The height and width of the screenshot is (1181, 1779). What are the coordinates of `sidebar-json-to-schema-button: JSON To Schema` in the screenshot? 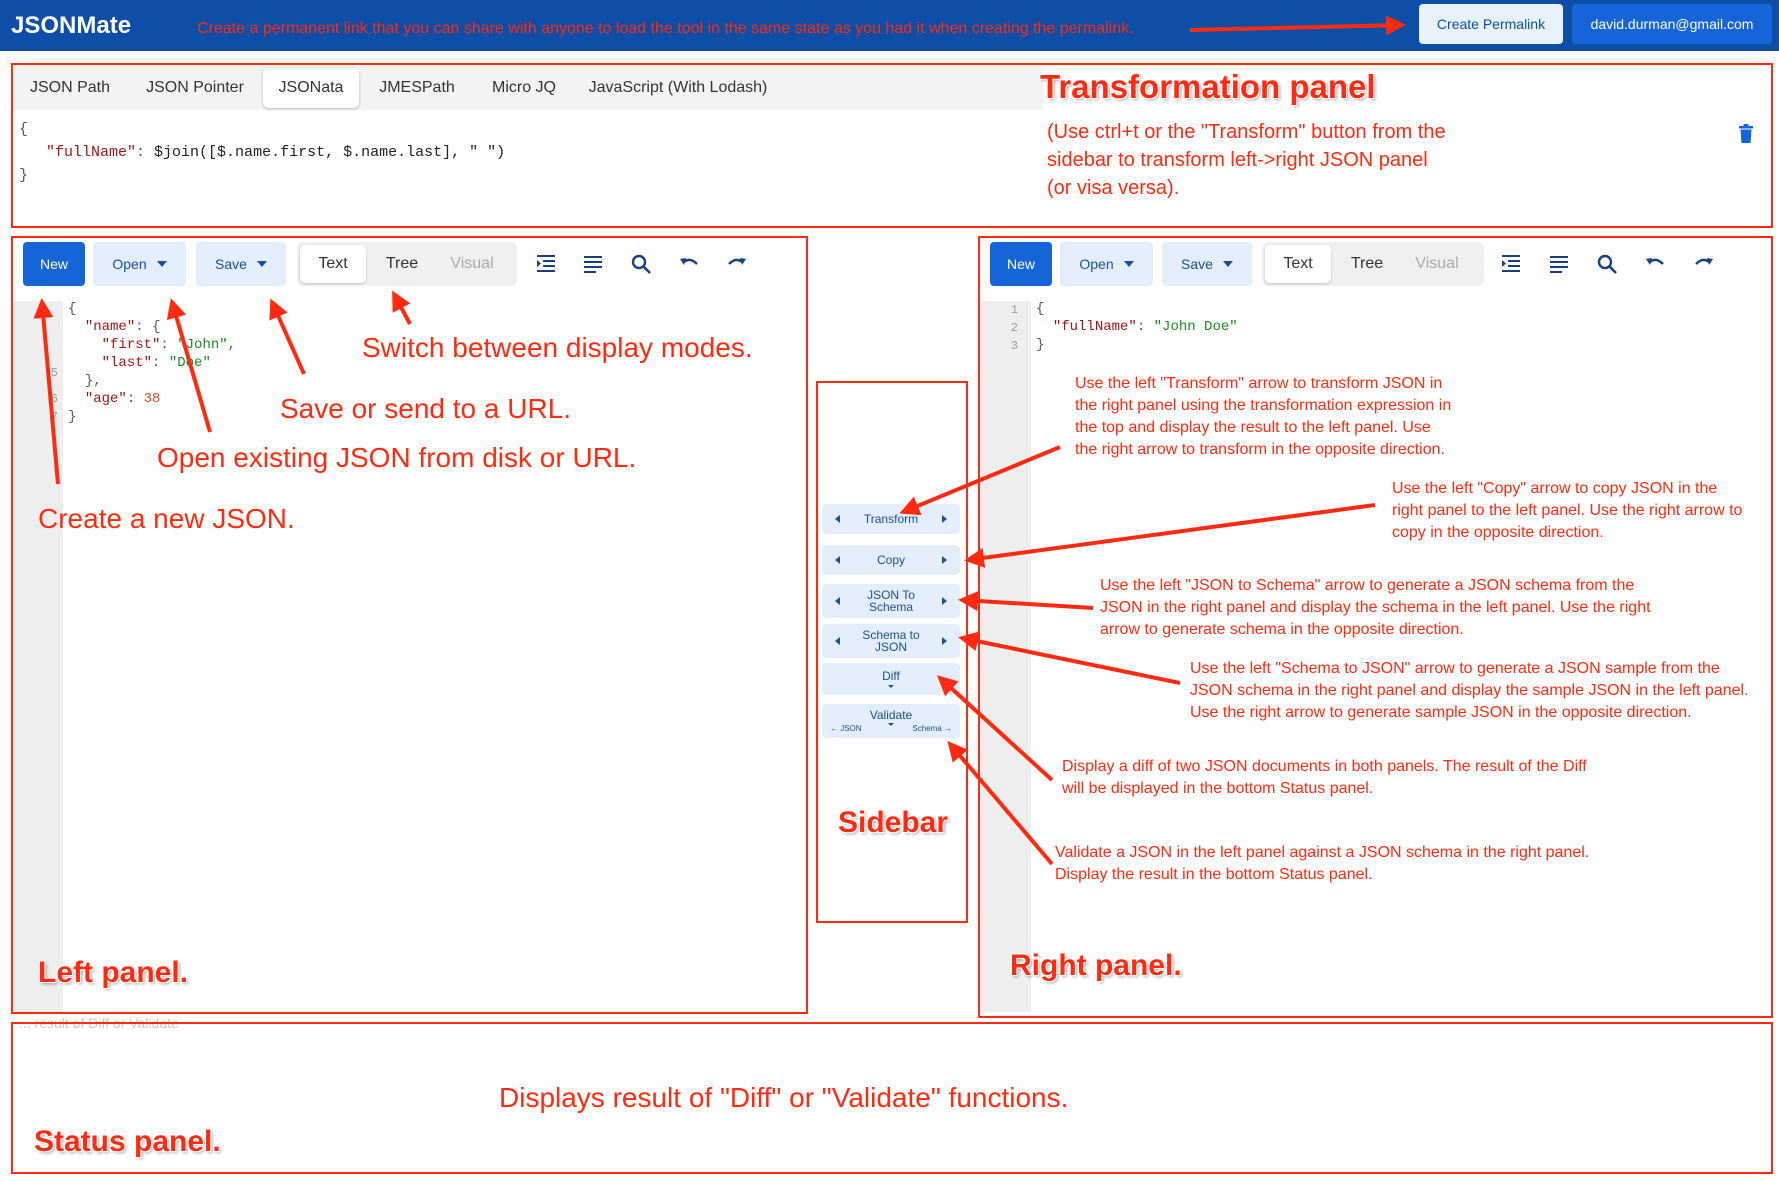 It's located at (891, 601).